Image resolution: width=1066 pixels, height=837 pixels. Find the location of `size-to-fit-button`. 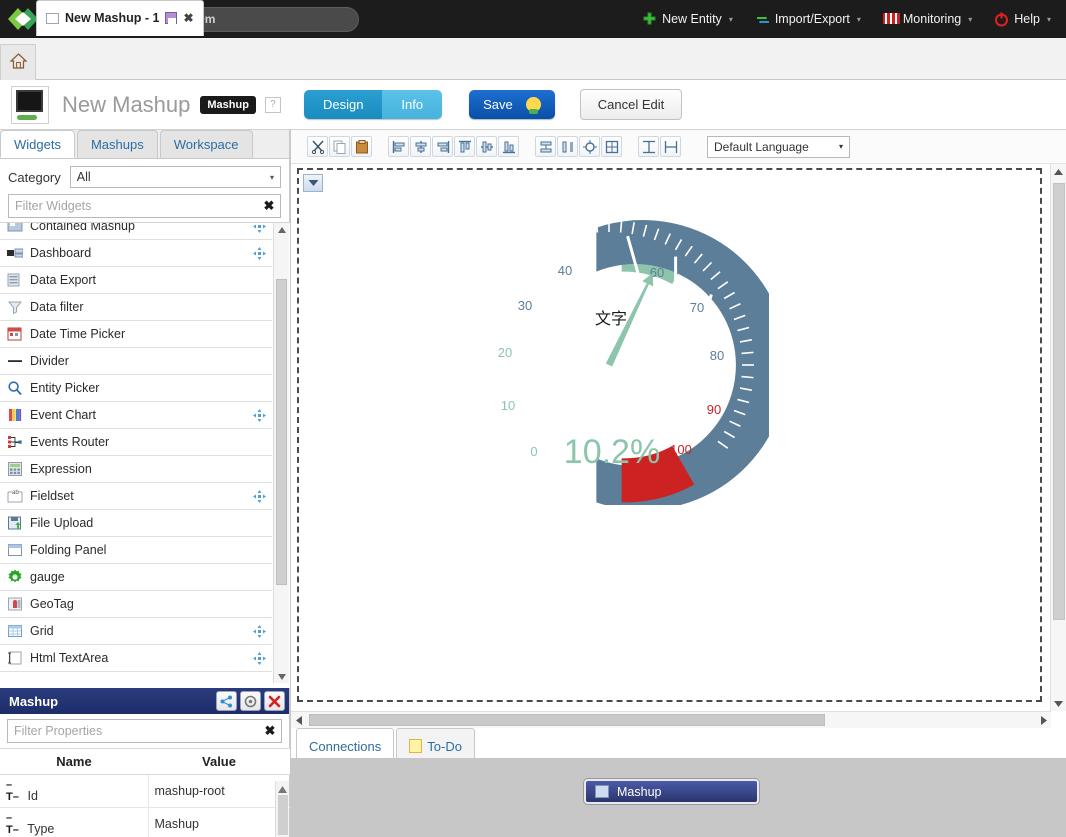

size-to-fit-button is located at coordinates (589, 146).